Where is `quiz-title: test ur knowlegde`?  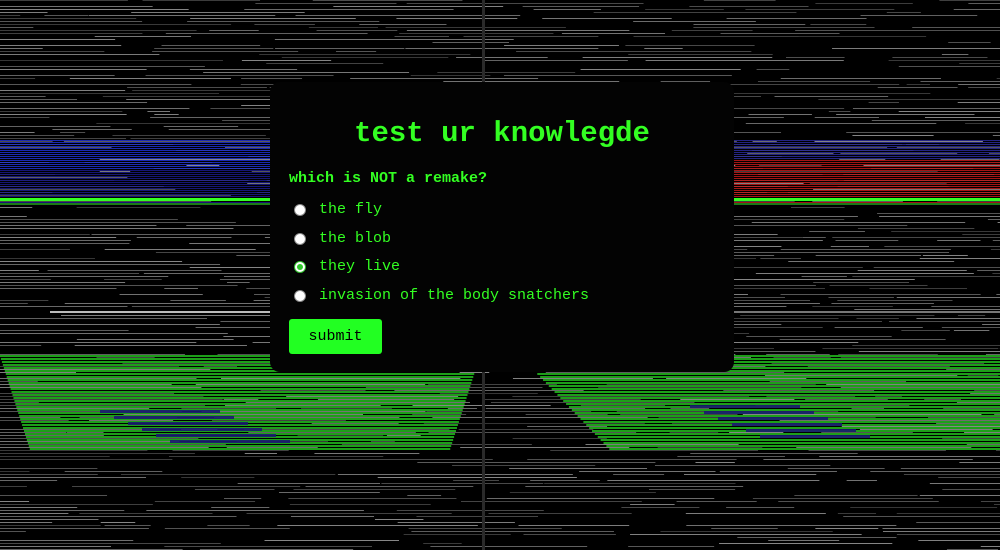
quiz-title: test ur knowlegde is located at coordinates (502, 133).